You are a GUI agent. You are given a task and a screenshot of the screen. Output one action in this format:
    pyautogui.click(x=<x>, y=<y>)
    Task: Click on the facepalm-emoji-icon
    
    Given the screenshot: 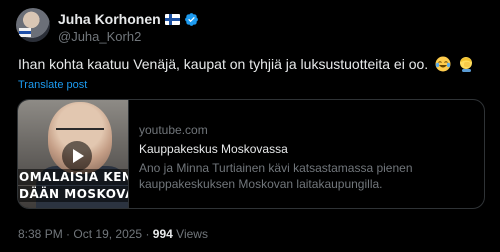 What is the action you would take?
    pyautogui.click(x=465, y=64)
    